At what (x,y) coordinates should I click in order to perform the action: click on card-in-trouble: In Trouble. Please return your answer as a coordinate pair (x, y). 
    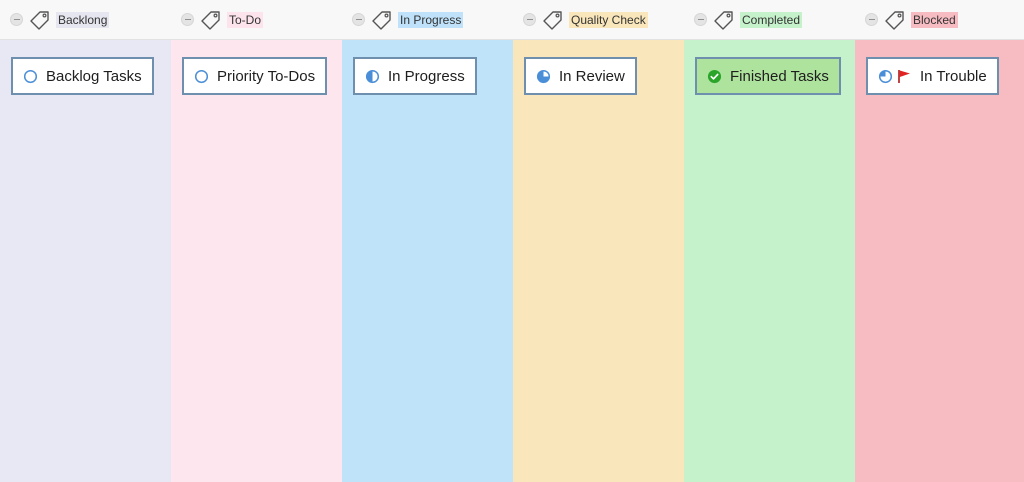
    Looking at the image, I should click on (932, 76).